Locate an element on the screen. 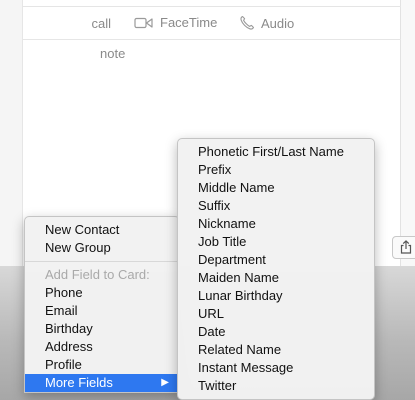 The width and height of the screenshot is (415, 400). menu-item-email: Email is located at coordinates (102, 311).